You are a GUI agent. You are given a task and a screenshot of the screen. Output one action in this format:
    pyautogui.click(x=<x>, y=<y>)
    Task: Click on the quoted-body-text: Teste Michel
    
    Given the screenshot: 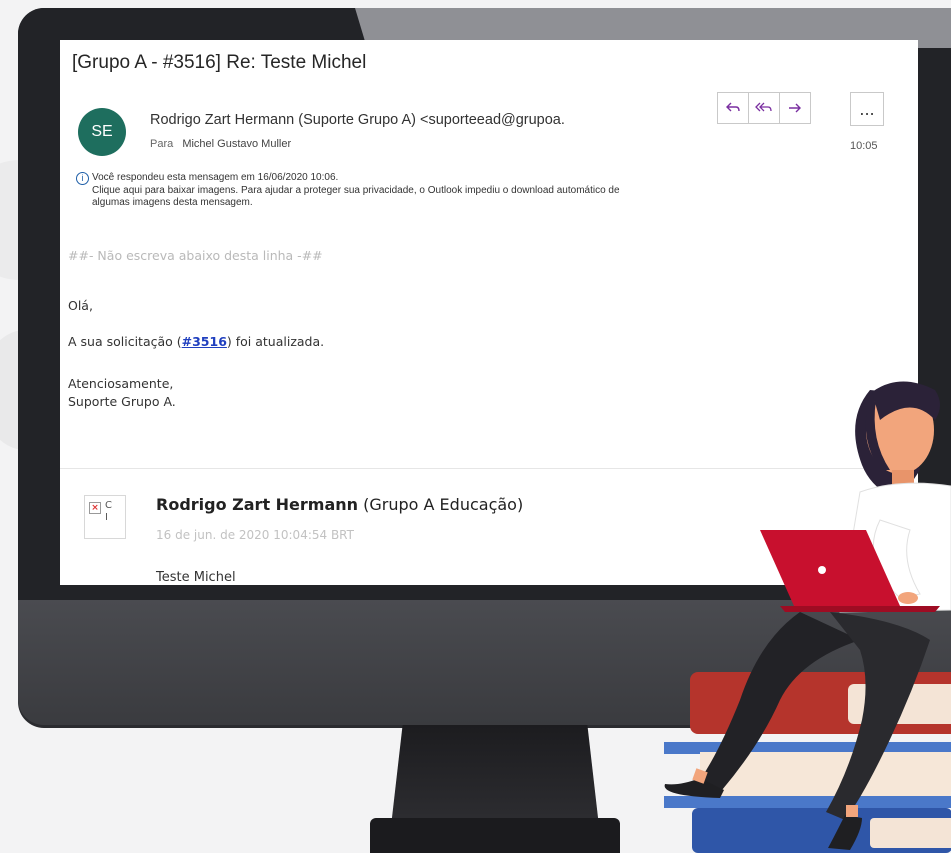 What is the action you would take?
    pyautogui.click(x=196, y=577)
    